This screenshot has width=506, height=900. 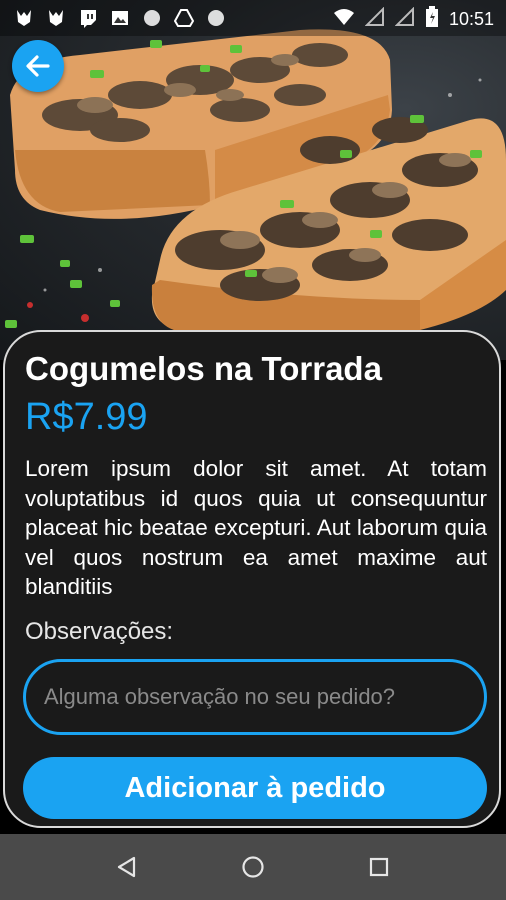 I want to click on nav-recents-button, so click(x=379, y=867).